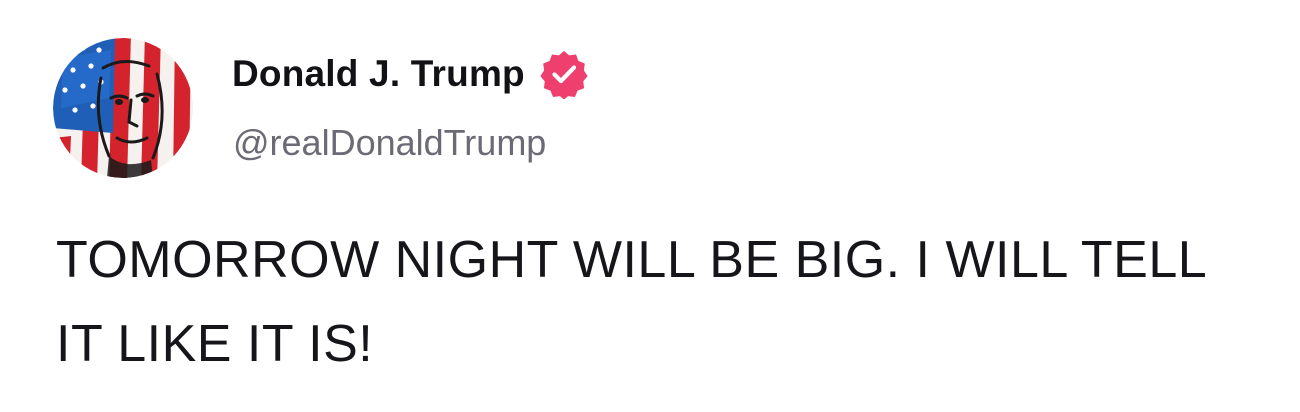 The width and height of the screenshot is (1300, 412). Describe the element at coordinates (378, 74) in the screenshot. I see `author-display-name: Donald J. Trump` at that location.